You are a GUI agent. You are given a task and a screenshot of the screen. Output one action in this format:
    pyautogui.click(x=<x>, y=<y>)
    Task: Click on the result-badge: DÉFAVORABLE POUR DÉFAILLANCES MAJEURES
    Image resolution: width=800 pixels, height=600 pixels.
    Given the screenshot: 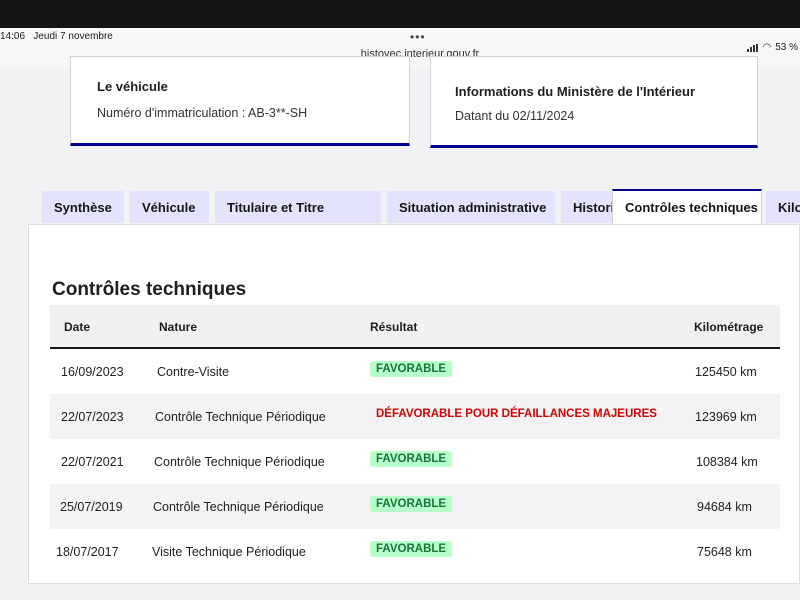 What is the action you would take?
    pyautogui.click(x=516, y=414)
    